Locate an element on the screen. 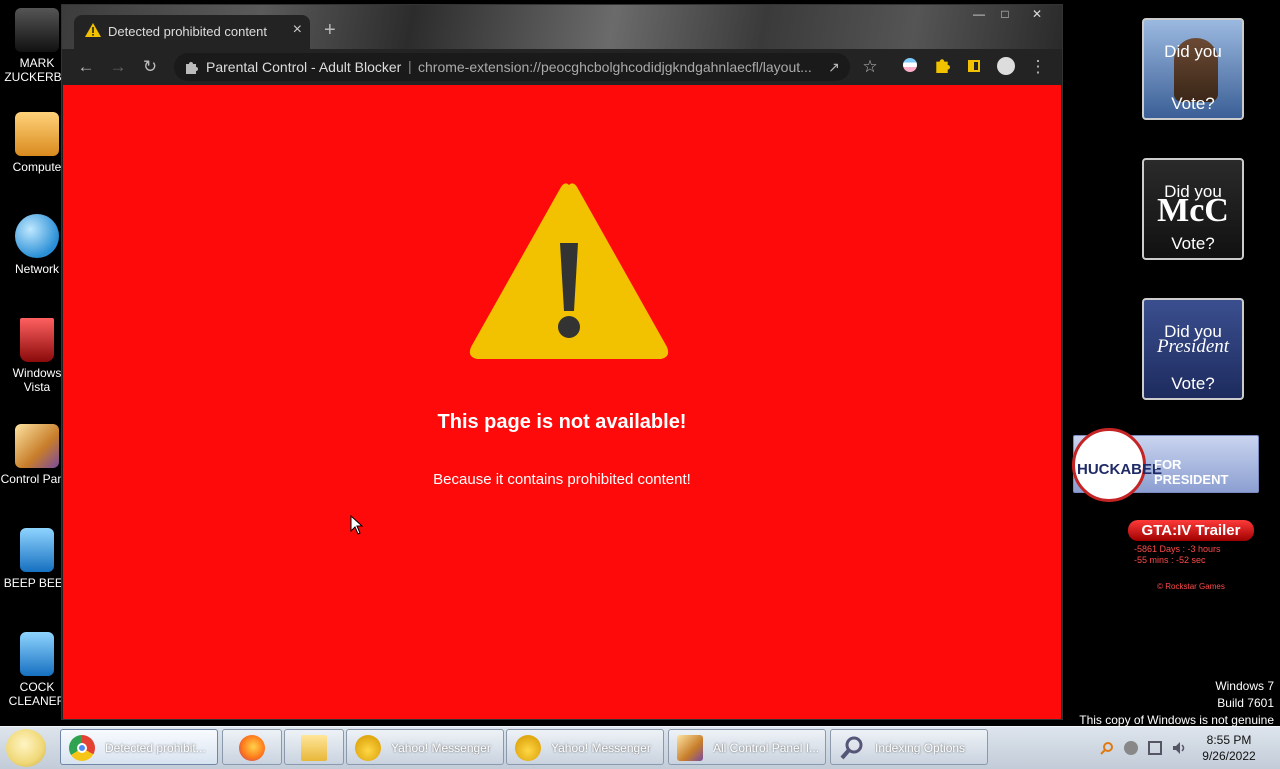 The height and width of the screenshot is (769, 1280). indexing-icon is located at coordinates (852, 748).